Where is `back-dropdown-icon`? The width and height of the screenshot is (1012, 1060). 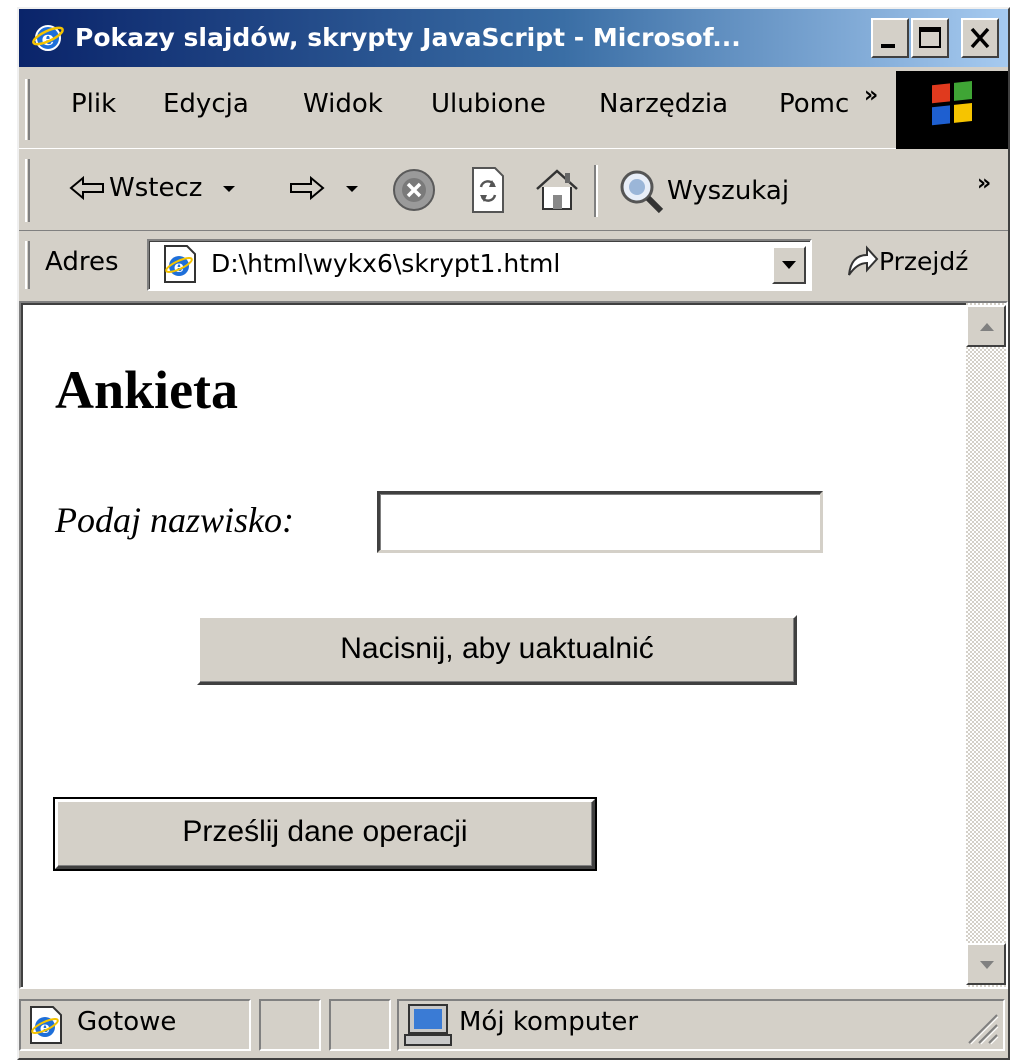
back-dropdown-icon is located at coordinates (229, 188).